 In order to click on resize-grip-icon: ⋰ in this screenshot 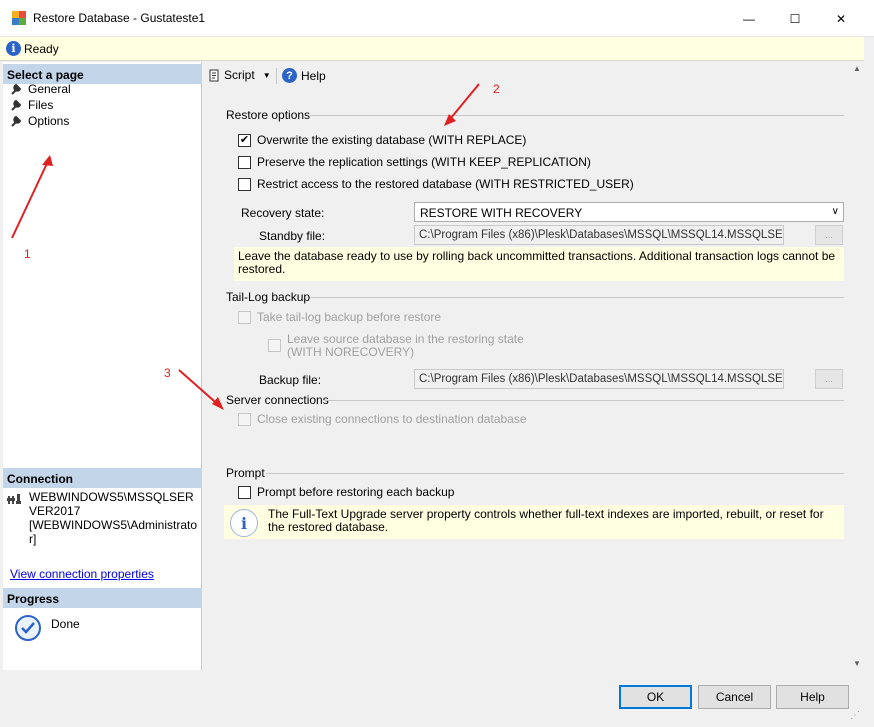, I will do `click(856, 716)`.